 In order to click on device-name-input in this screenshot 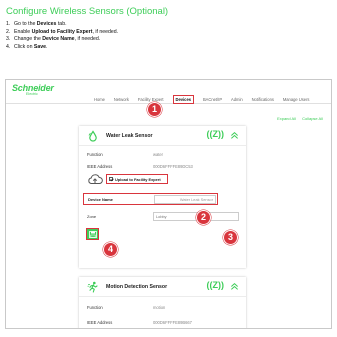, I will do `click(185, 199)`.